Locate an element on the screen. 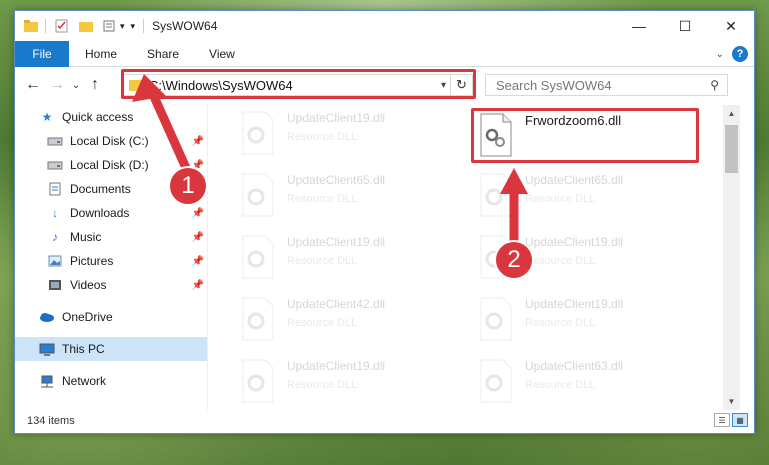  properties-icon is located at coordinates (62, 26).